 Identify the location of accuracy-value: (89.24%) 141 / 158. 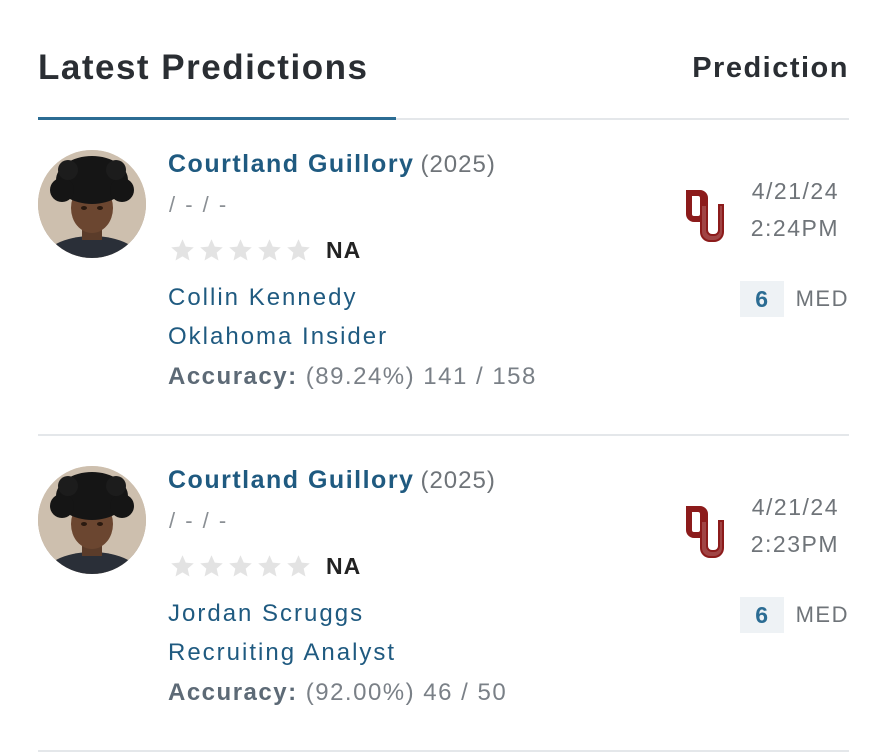
(421, 376).